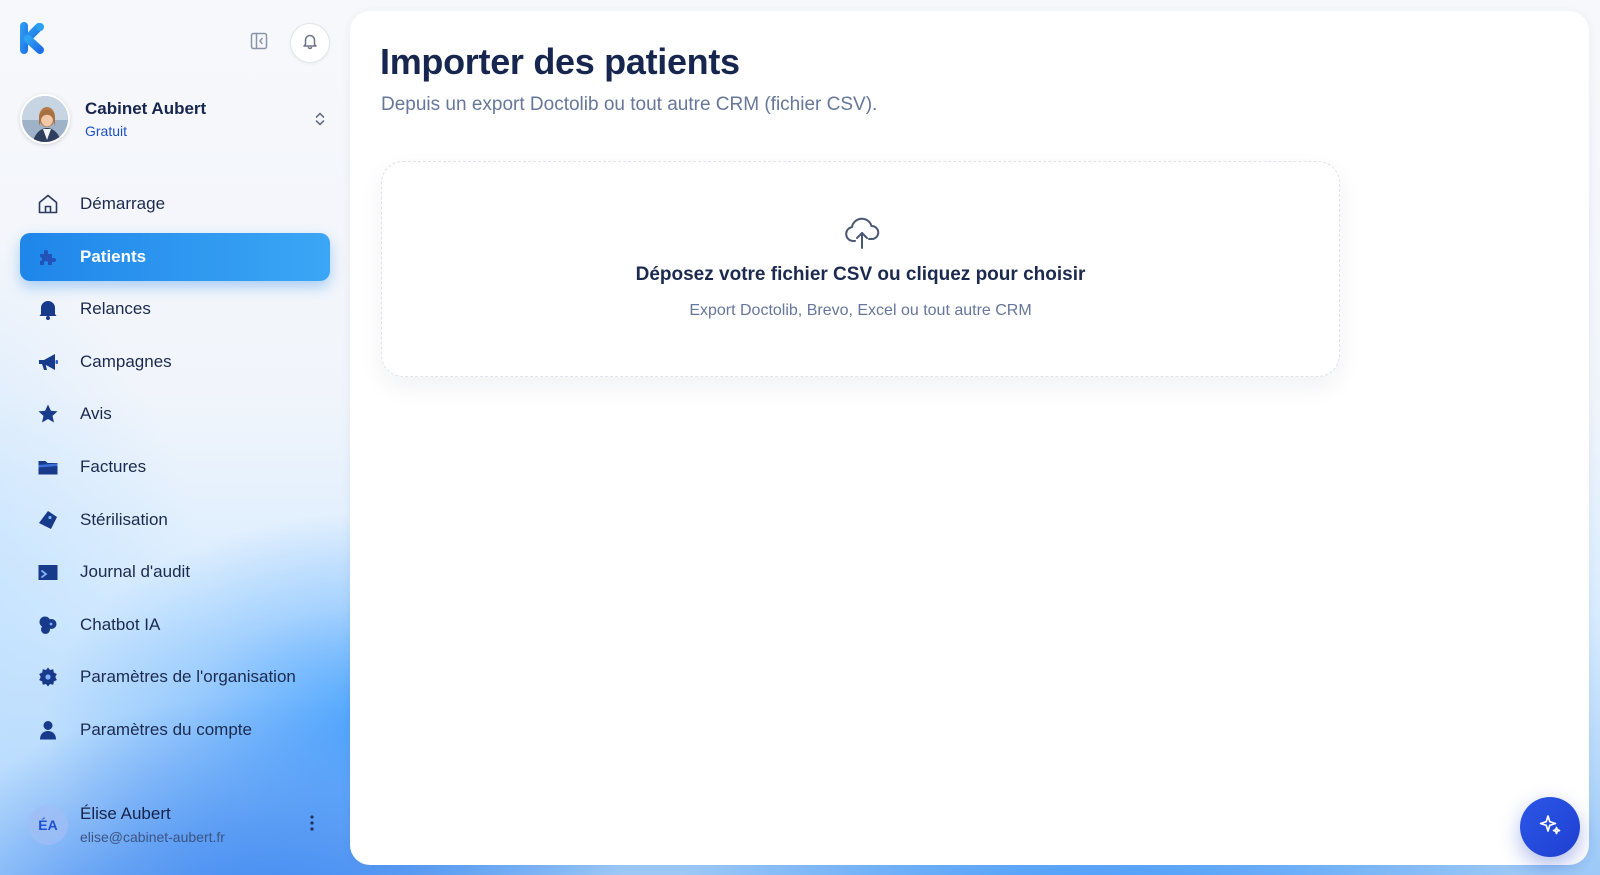 Image resolution: width=1600 pixels, height=875 pixels. What do you see at coordinates (106, 130) in the screenshot?
I see `organization-plan: Gratuit` at bounding box center [106, 130].